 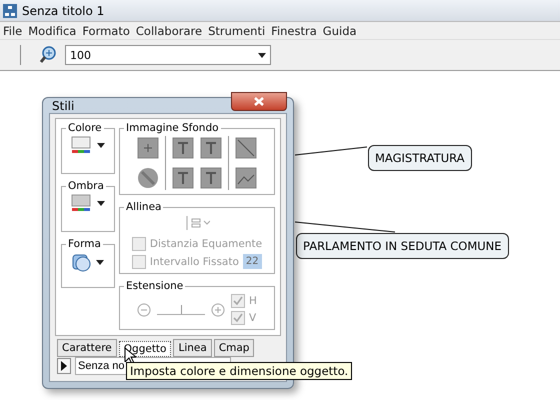 What do you see at coordinates (252, 318) in the screenshot?
I see `checkbox-label: V` at bounding box center [252, 318].